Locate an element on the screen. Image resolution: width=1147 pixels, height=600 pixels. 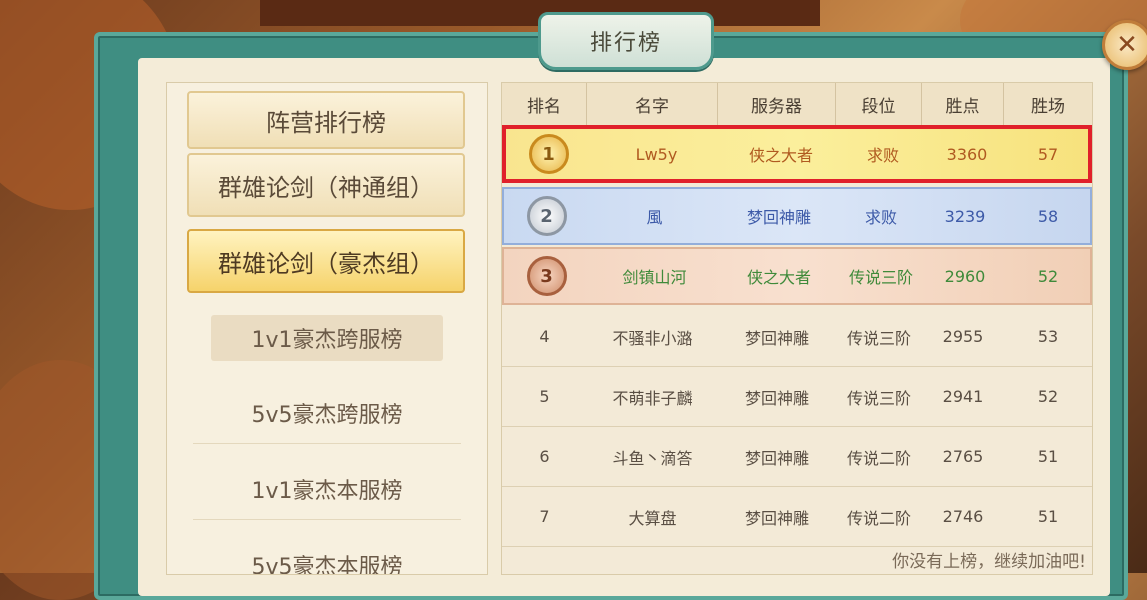
player-rank: 7 is located at coordinates (544, 516).